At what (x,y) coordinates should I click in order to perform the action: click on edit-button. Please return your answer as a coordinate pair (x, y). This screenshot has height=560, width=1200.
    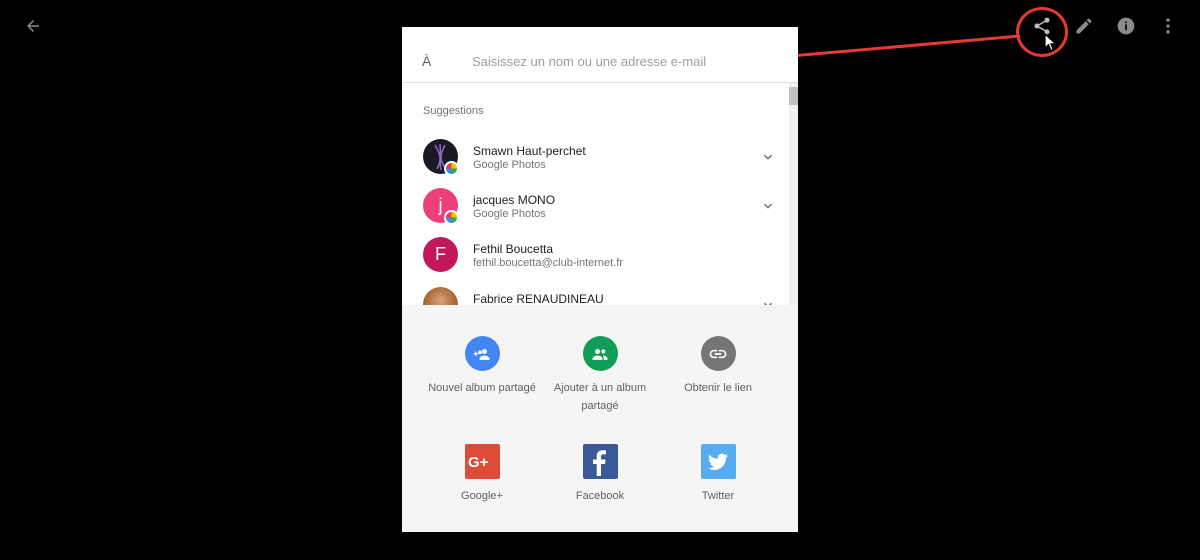
    Looking at the image, I should click on (1084, 26).